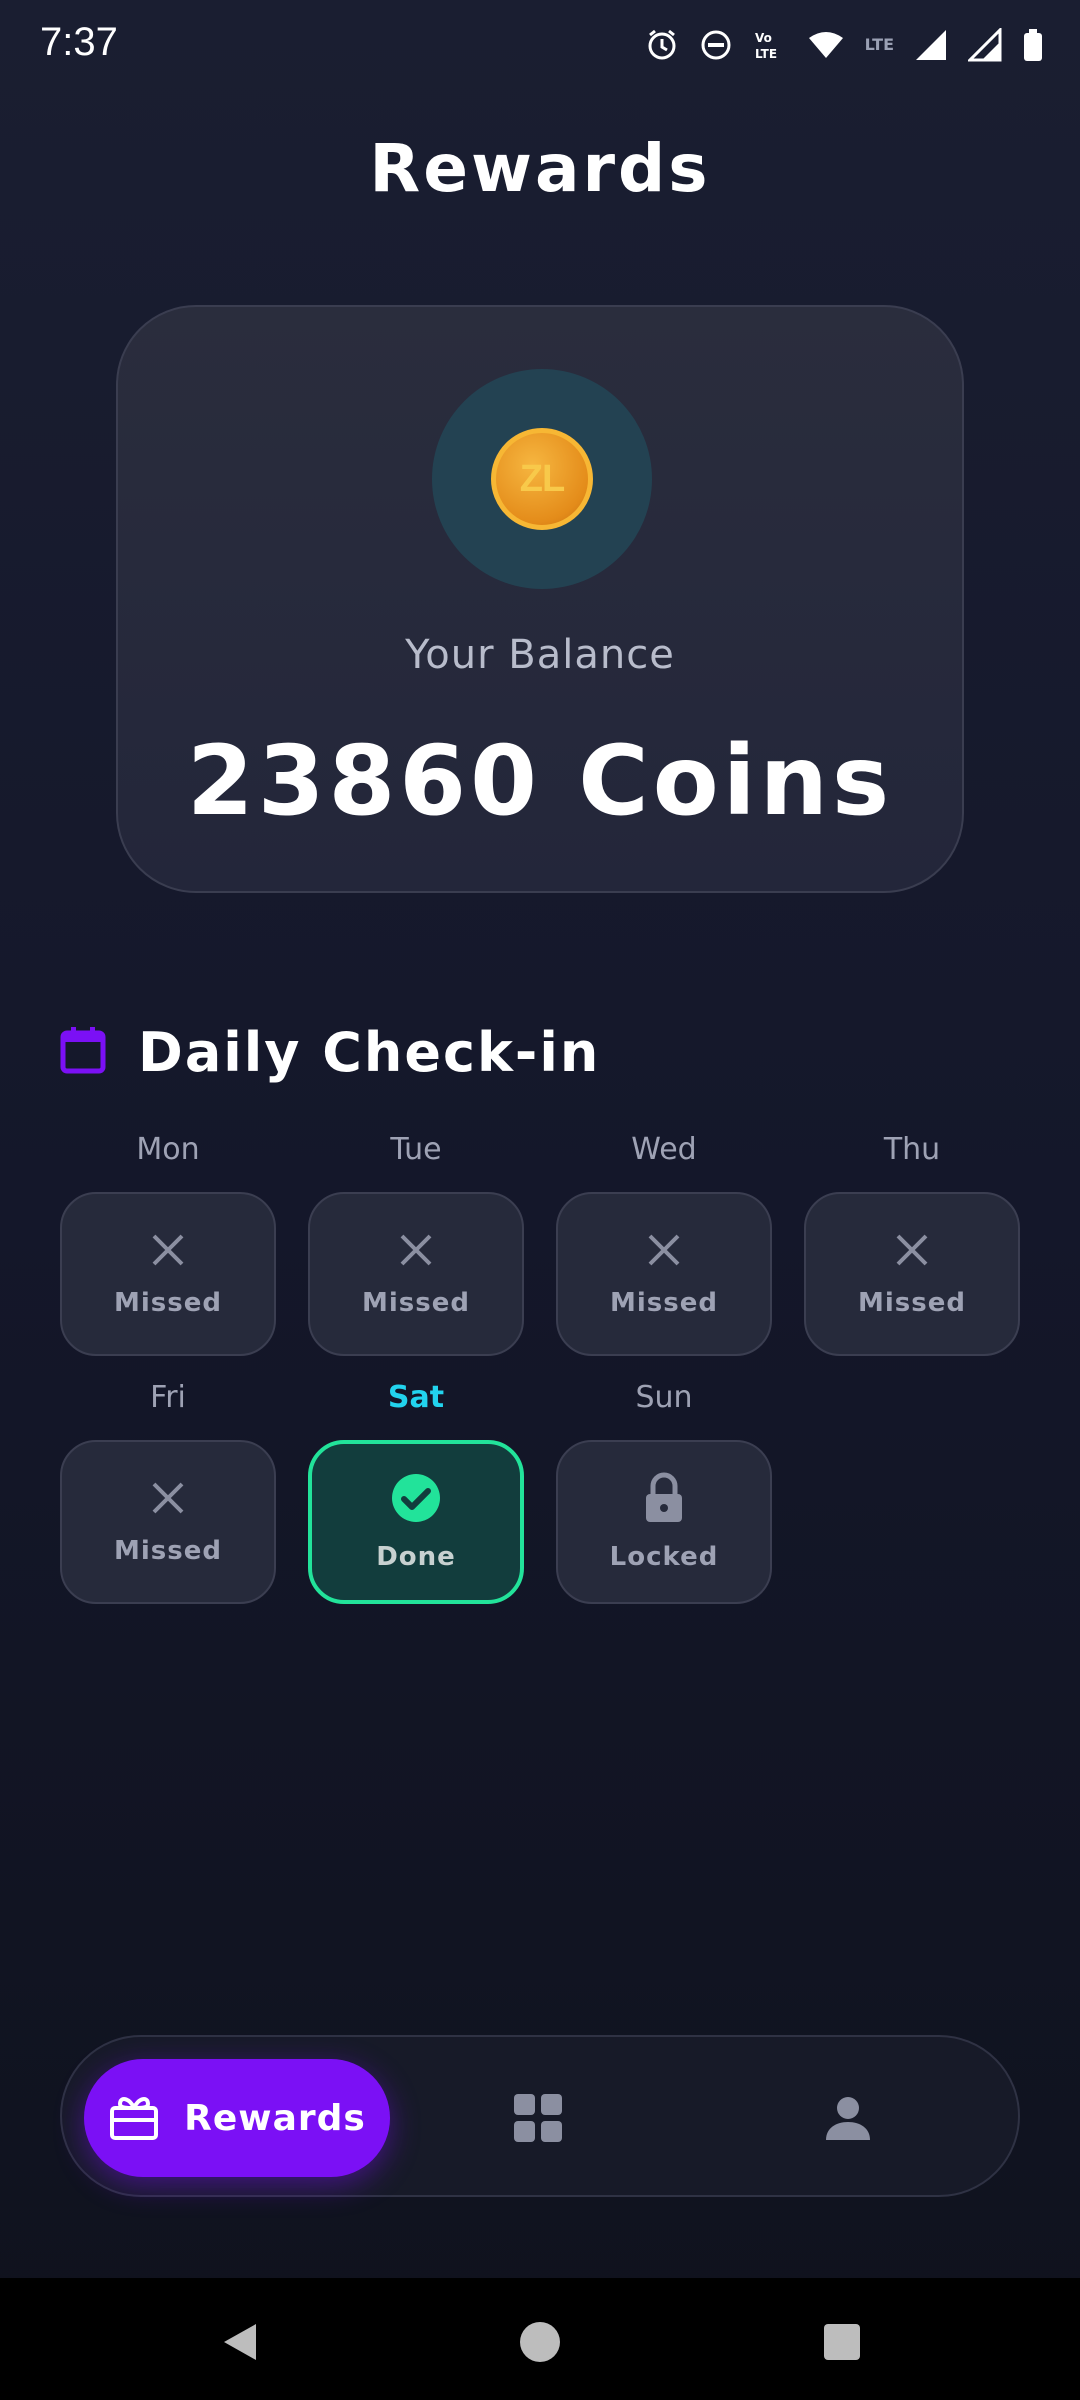 The image size is (1080, 2400). What do you see at coordinates (664, 1149) in the screenshot?
I see `day-name: Wed` at bounding box center [664, 1149].